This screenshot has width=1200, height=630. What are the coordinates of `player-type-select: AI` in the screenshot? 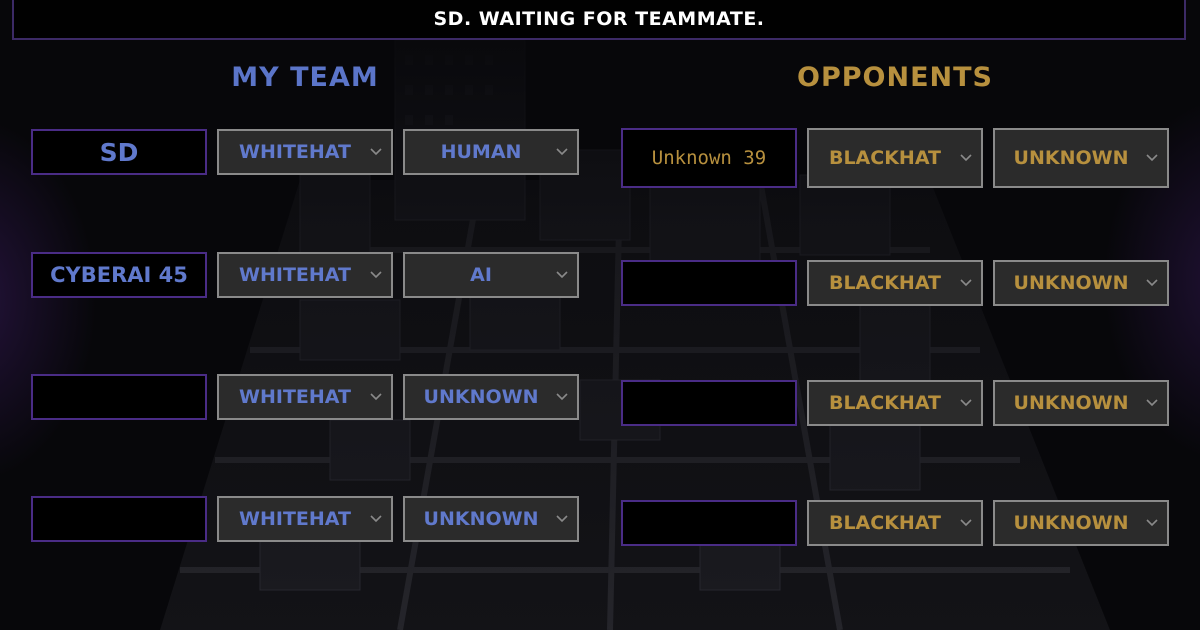 It's located at (491, 275).